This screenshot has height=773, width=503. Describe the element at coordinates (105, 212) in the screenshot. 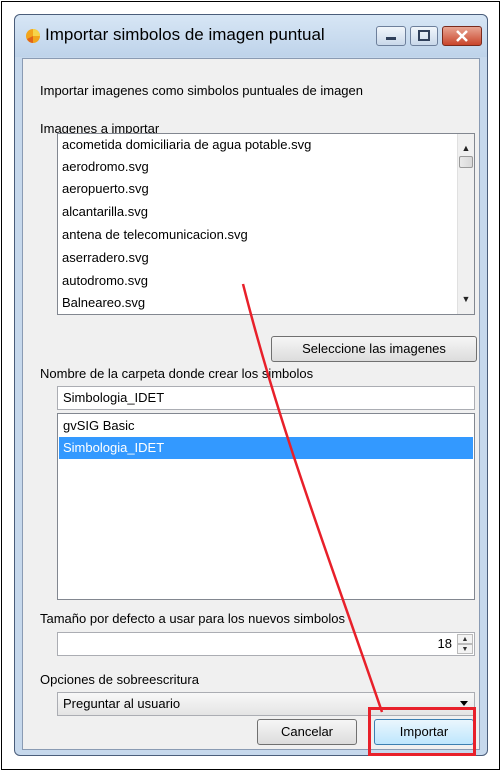

I see `list-item: alcantarilla.svg` at that location.